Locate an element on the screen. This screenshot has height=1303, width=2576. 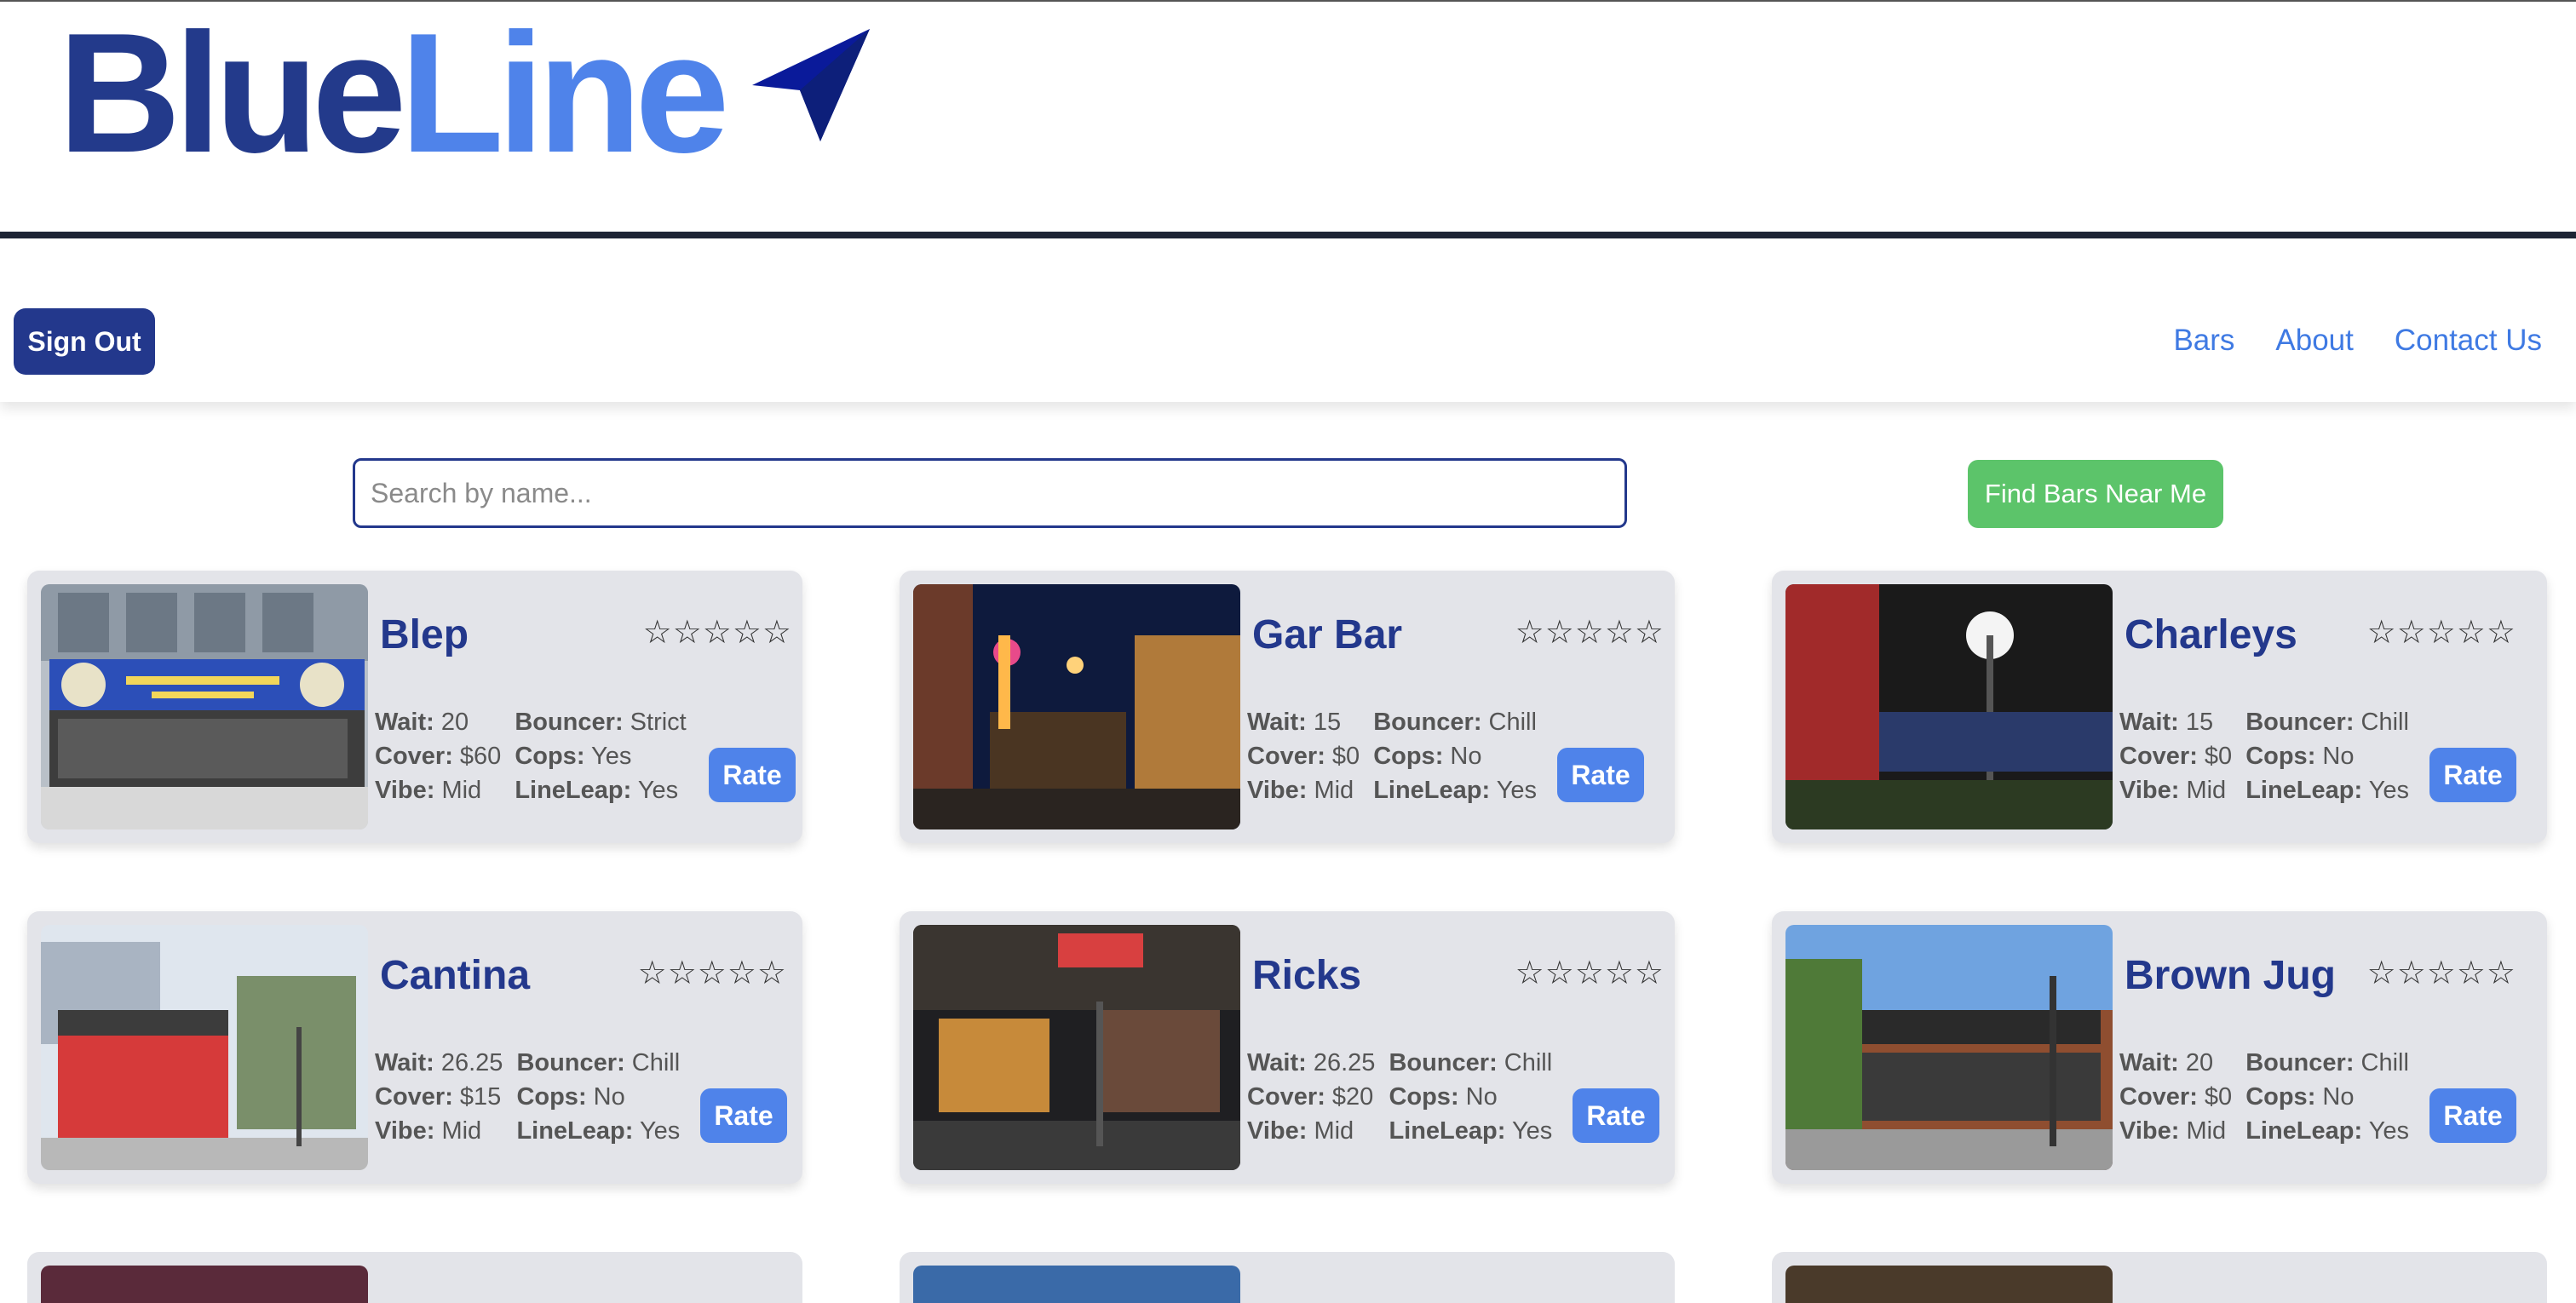
nav-link-contact: Contact Us is located at coordinates (2468, 341).